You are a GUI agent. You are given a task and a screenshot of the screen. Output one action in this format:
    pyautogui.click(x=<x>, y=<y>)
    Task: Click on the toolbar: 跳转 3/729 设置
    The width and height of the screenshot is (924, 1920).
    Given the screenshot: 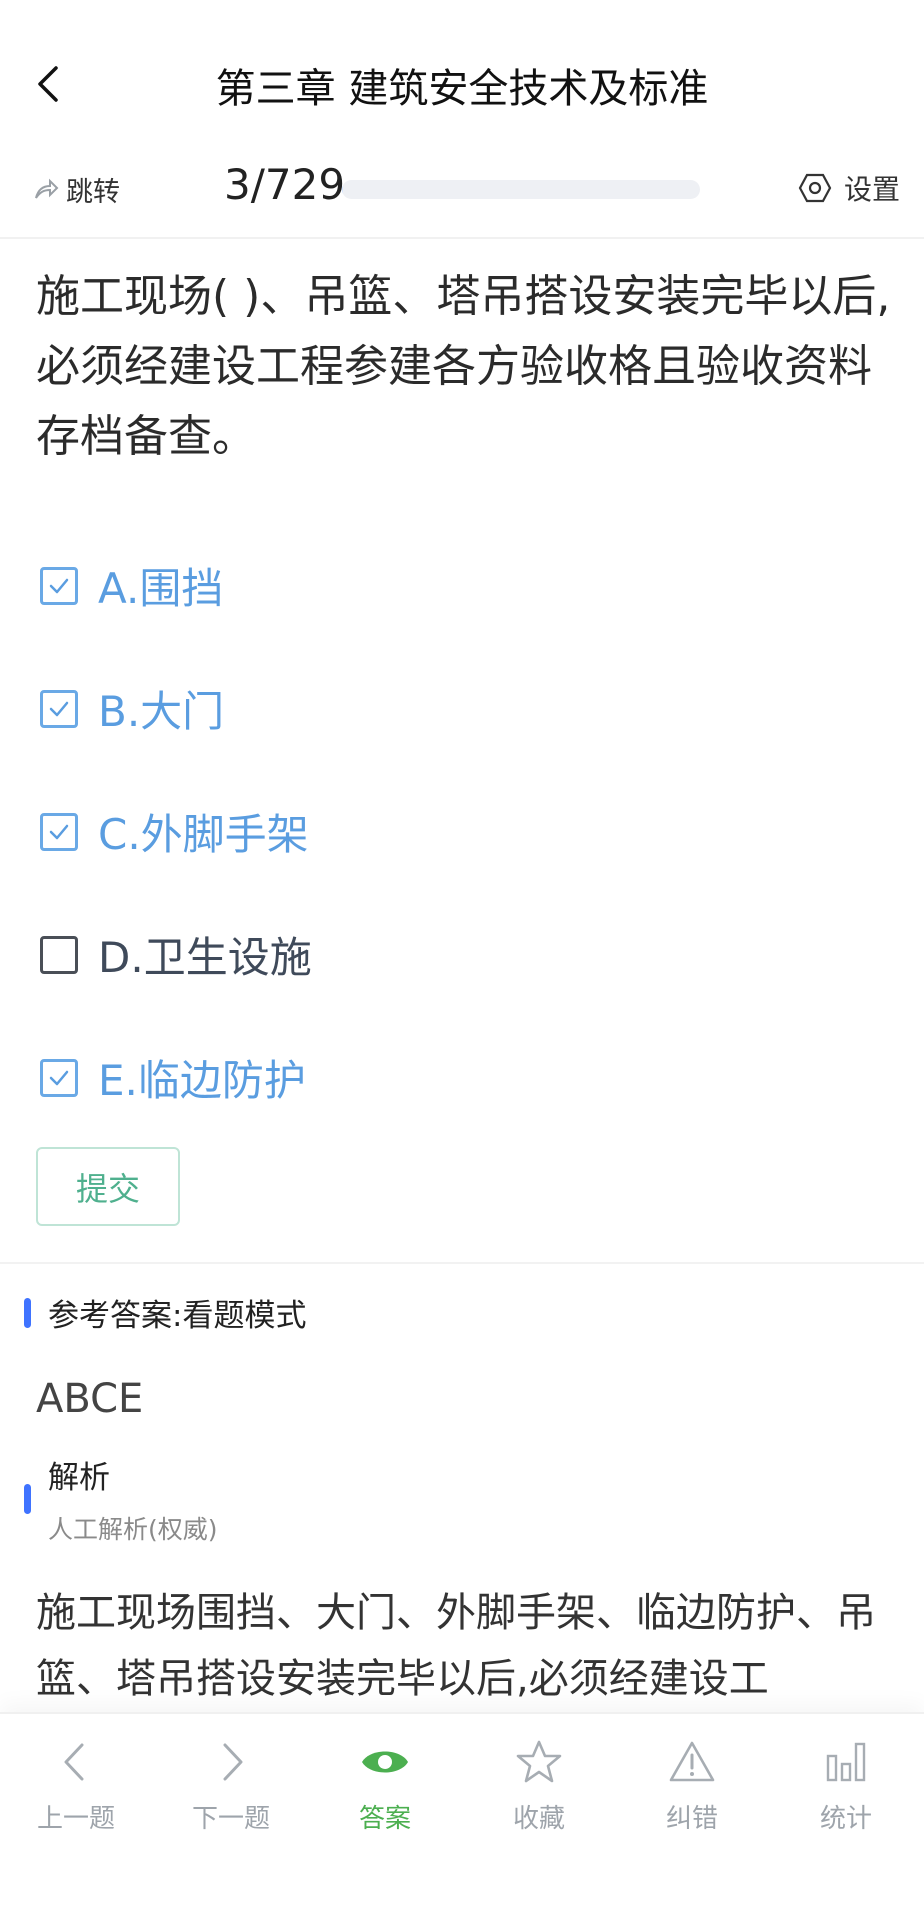 What is the action you would take?
    pyautogui.click(x=462, y=199)
    